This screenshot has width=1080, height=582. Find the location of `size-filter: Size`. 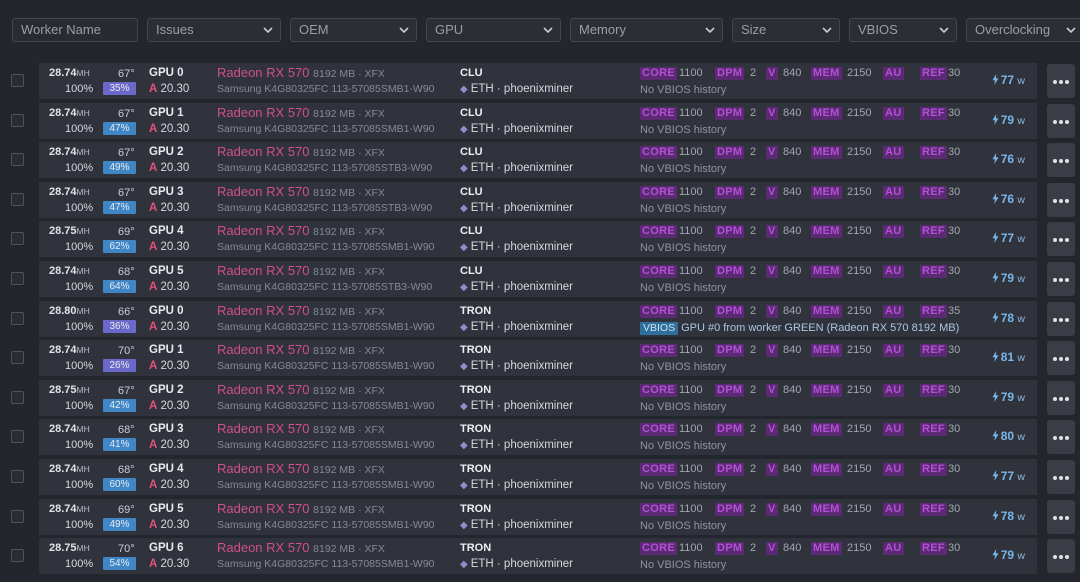

size-filter: Size is located at coordinates (786, 30).